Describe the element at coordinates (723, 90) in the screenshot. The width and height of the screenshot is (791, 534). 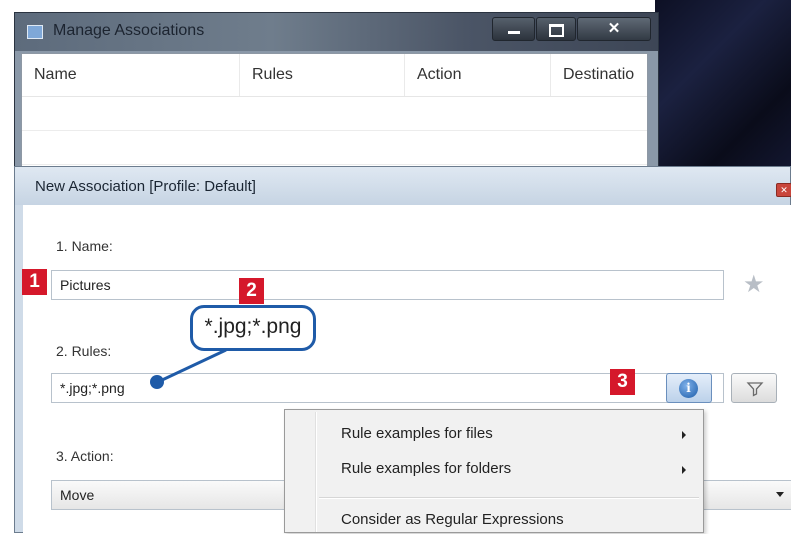
I see `desktop-background` at that location.